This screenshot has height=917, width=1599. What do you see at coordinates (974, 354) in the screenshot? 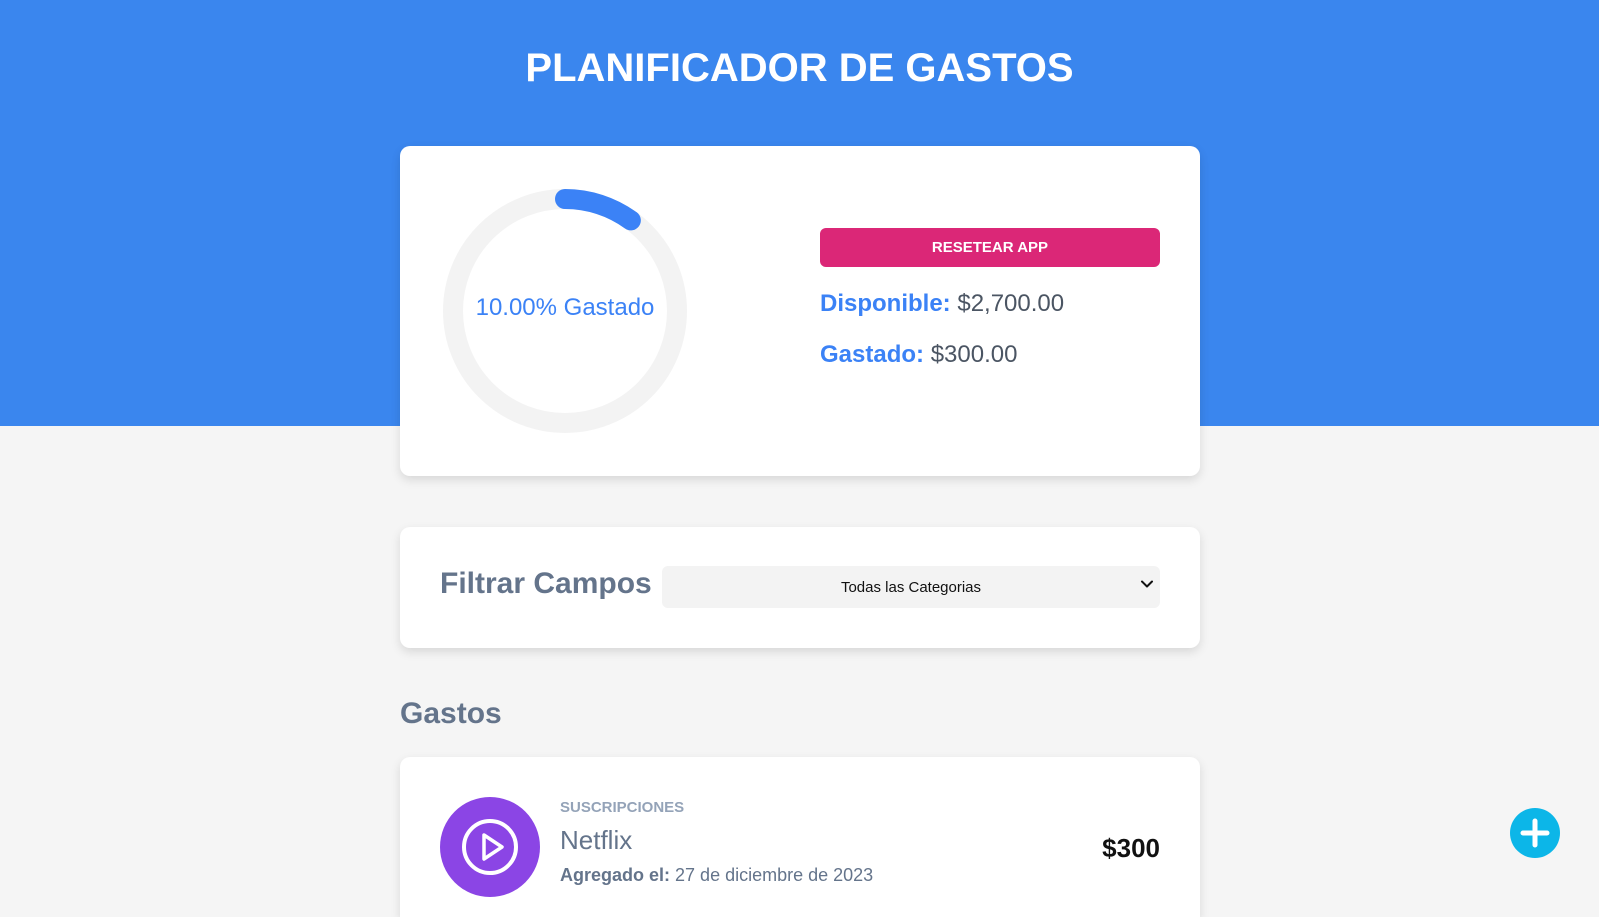
I see `spent-value: $300.00` at bounding box center [974, 354].